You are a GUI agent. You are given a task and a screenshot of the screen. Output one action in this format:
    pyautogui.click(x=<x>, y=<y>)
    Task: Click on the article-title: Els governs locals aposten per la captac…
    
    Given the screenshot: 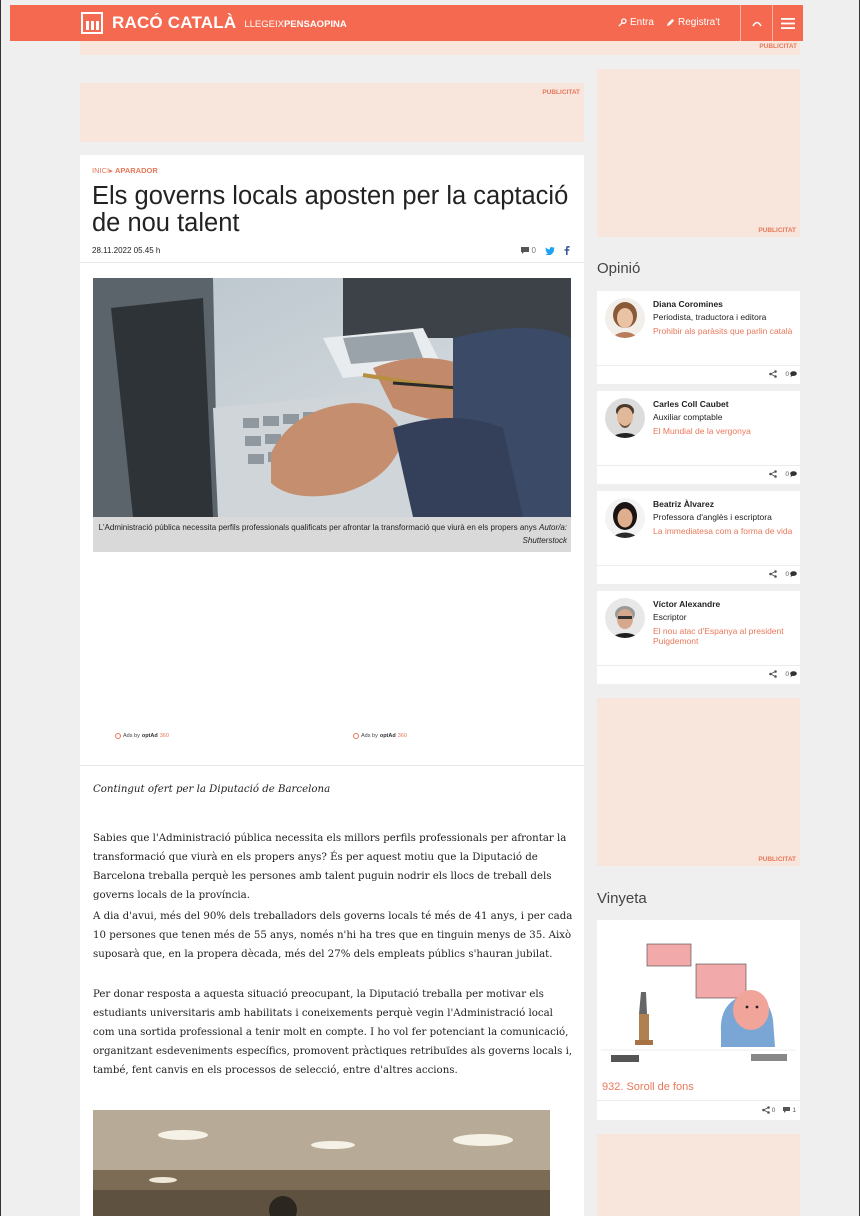 What is the action you would take?
    pyautogui.click(x=330, y=209)
    